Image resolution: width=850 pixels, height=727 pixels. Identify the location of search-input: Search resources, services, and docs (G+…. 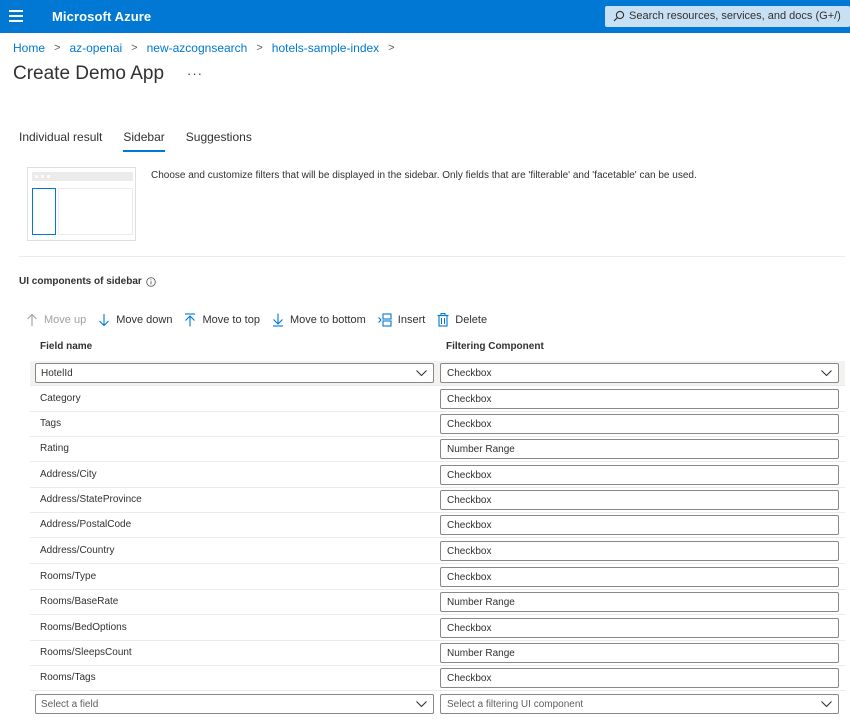
(727, 16).